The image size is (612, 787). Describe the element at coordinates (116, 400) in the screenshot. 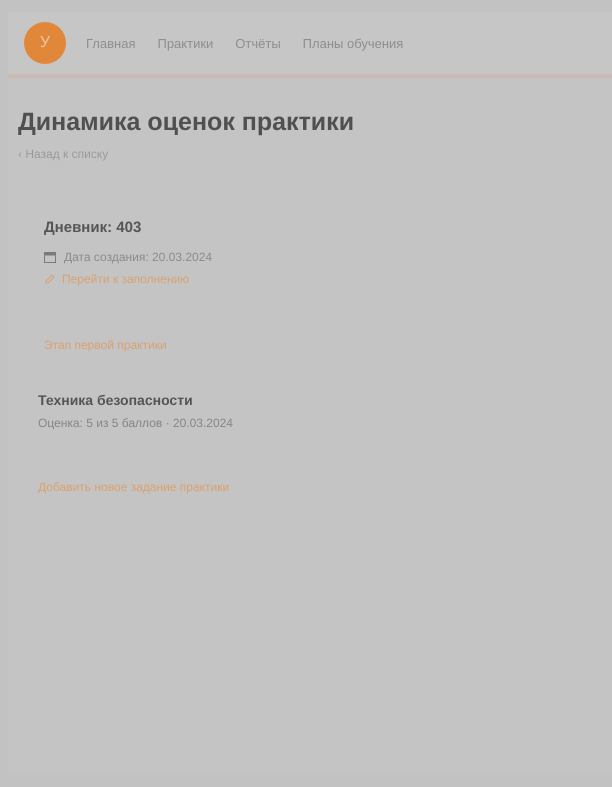

I see `task-title: Техника безопасности` at that location.